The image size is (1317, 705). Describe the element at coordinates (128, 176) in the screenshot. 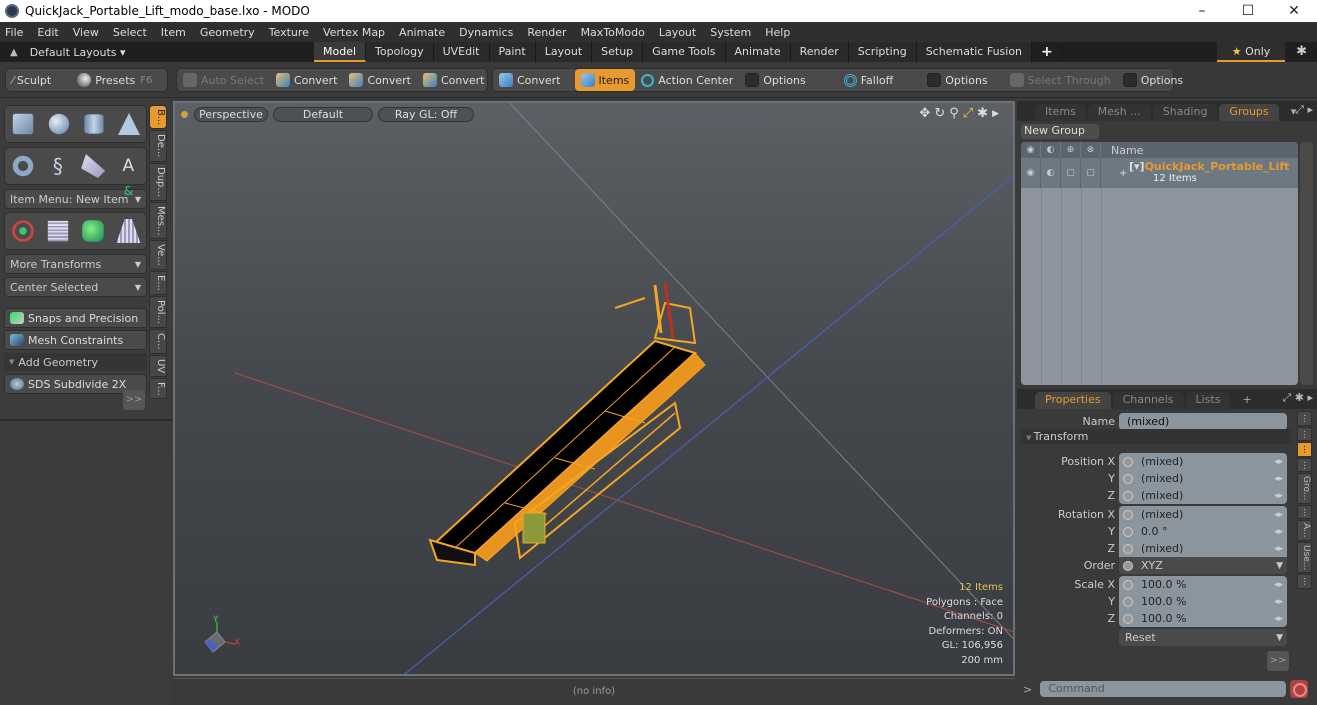

I see `text-icon: A&` at that location.